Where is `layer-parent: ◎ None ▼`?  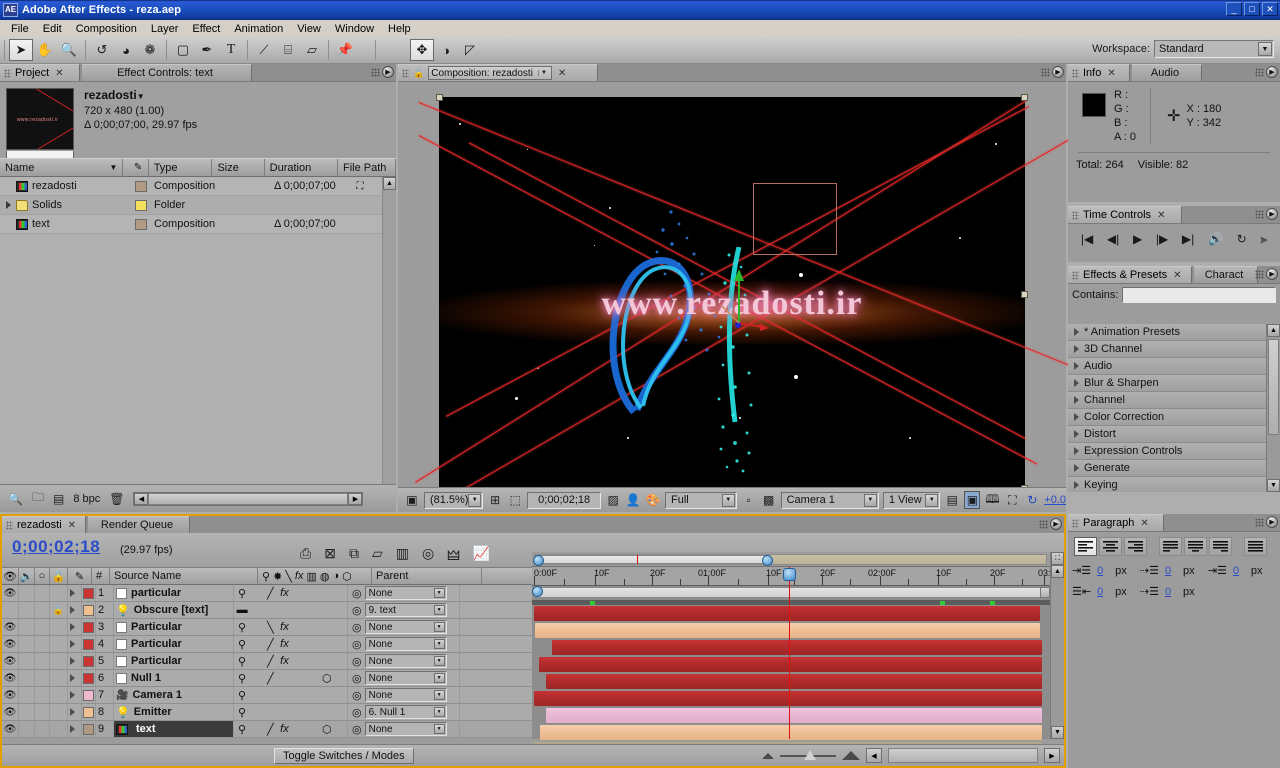
layer-parent: ◎ None ▼ is located at coordinates (404, 678).